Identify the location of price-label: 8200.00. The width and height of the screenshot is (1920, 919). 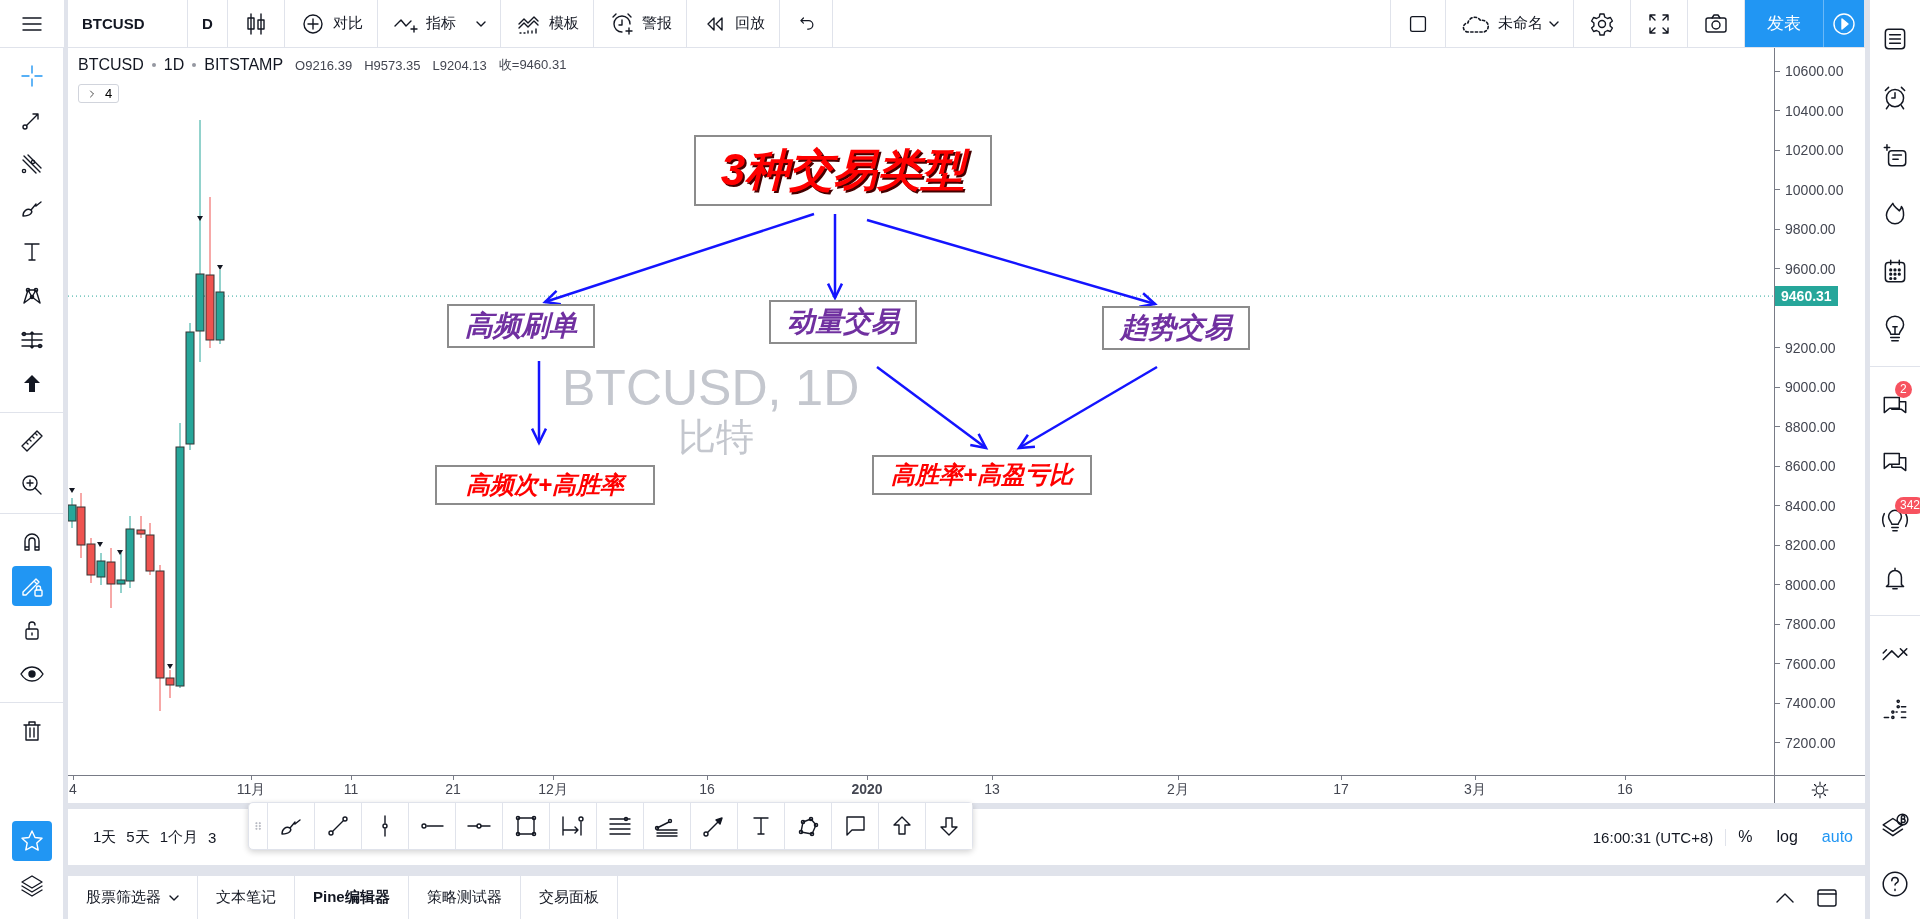
(1810, 545).